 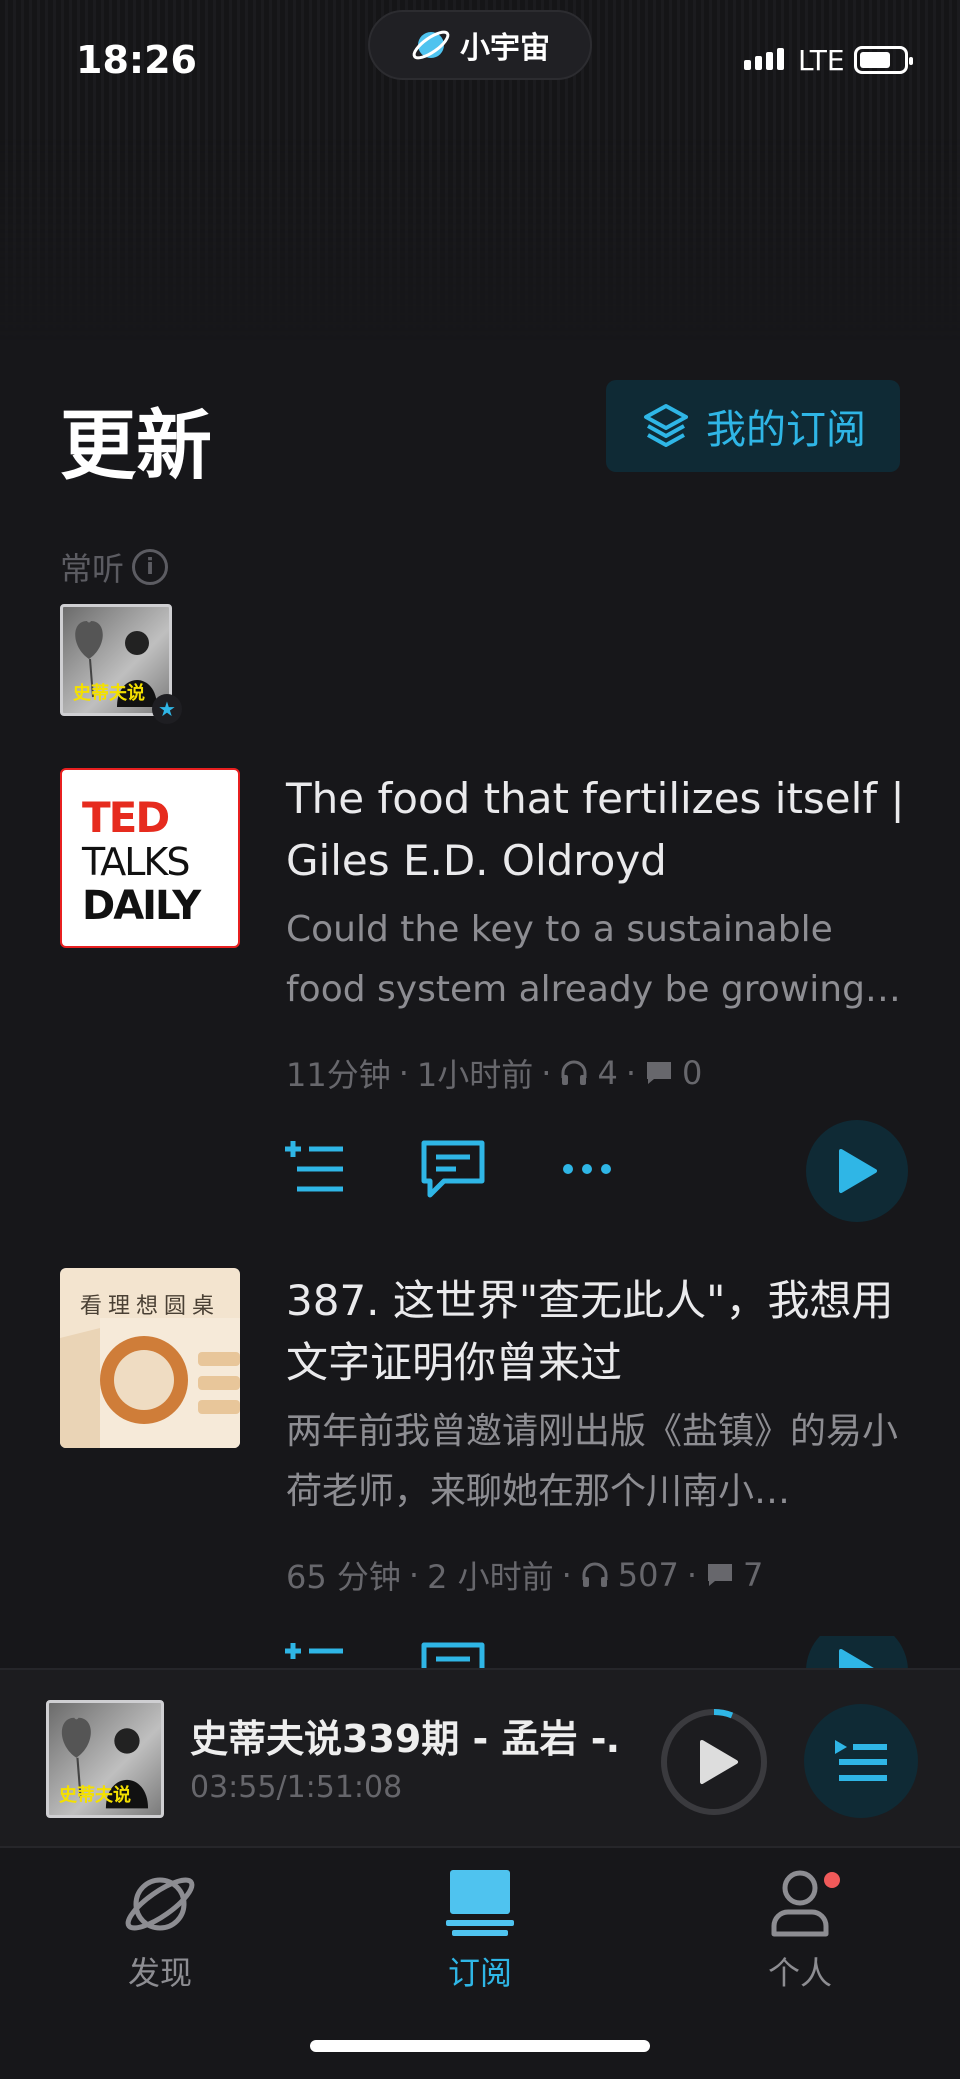 I want to click on more-icon, so click(x=587, y=1169).